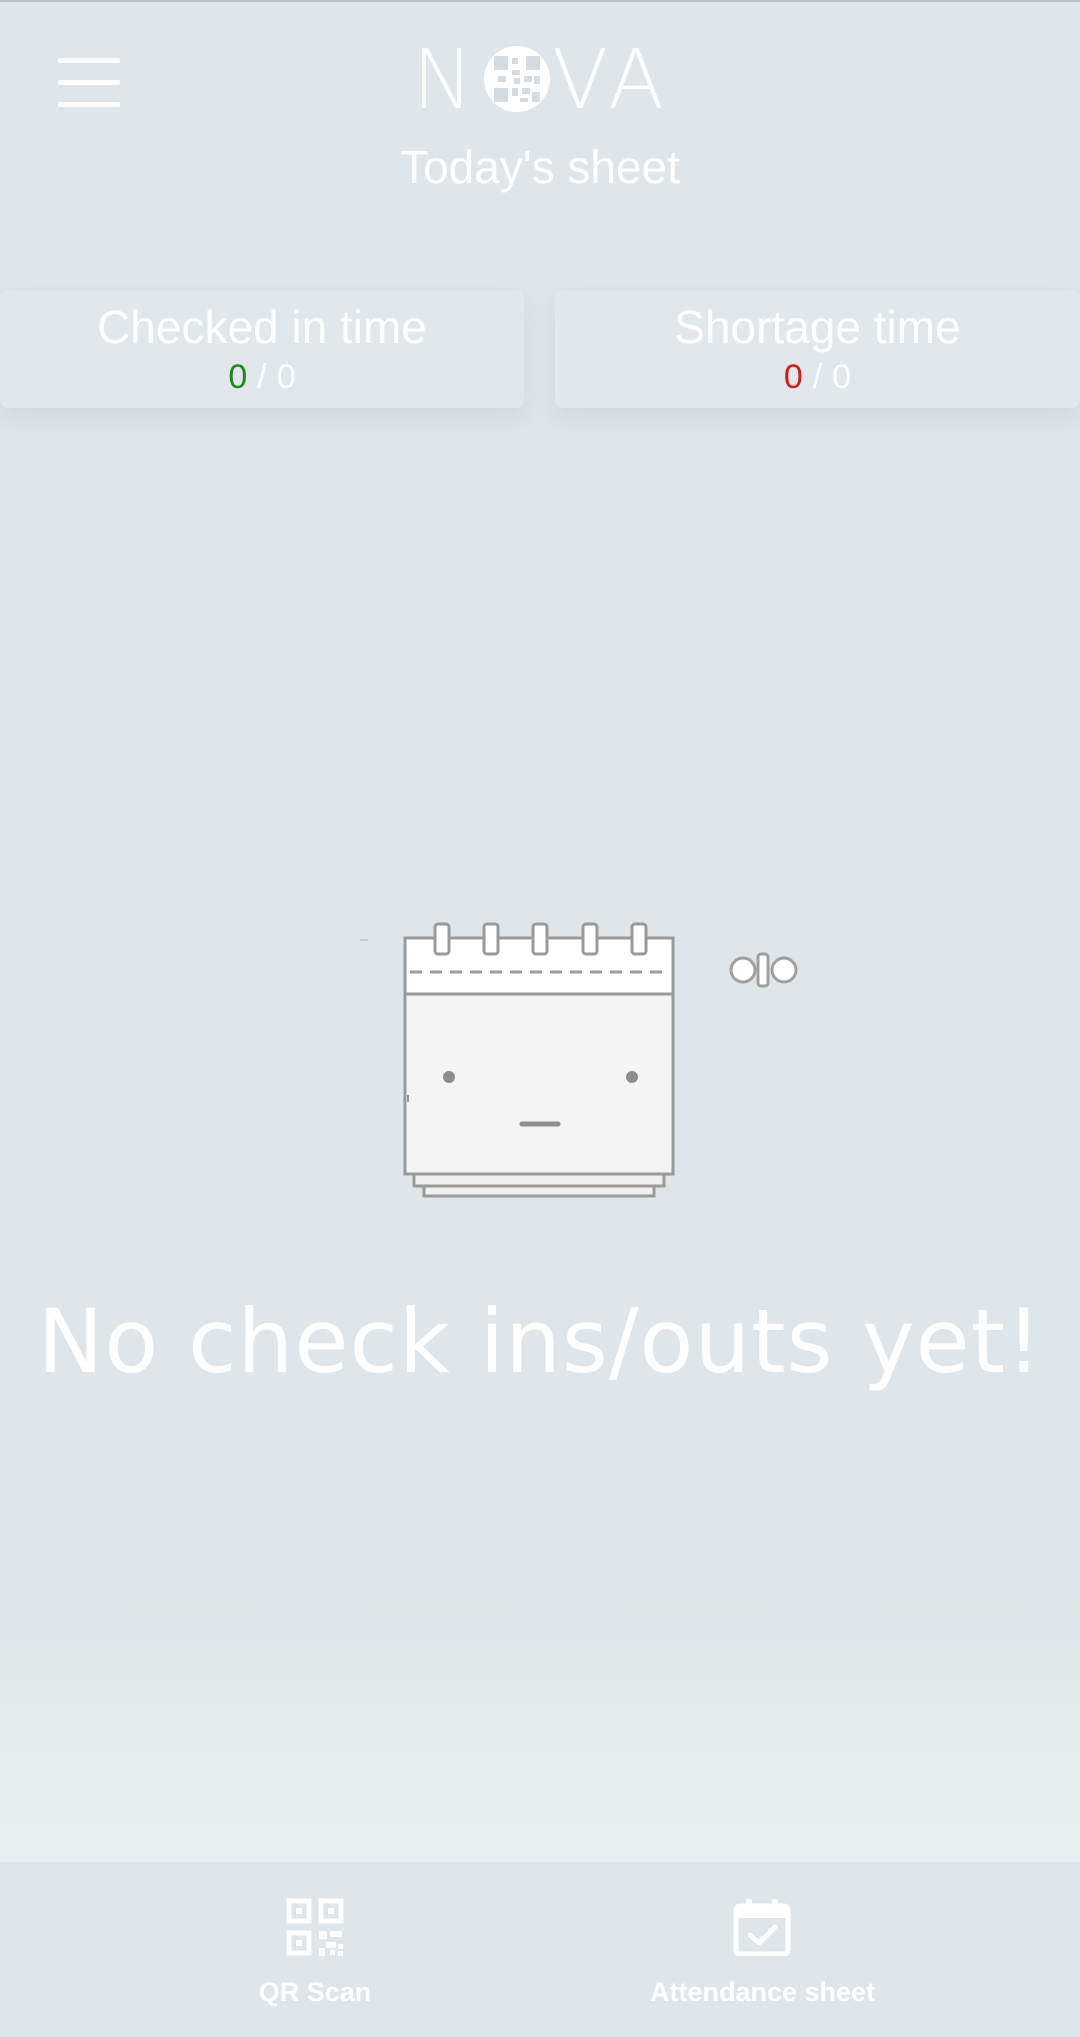 This screenshot has height=2037, width=1080. I want to click on shortage-time-values: 0/0, so click(817, 377).